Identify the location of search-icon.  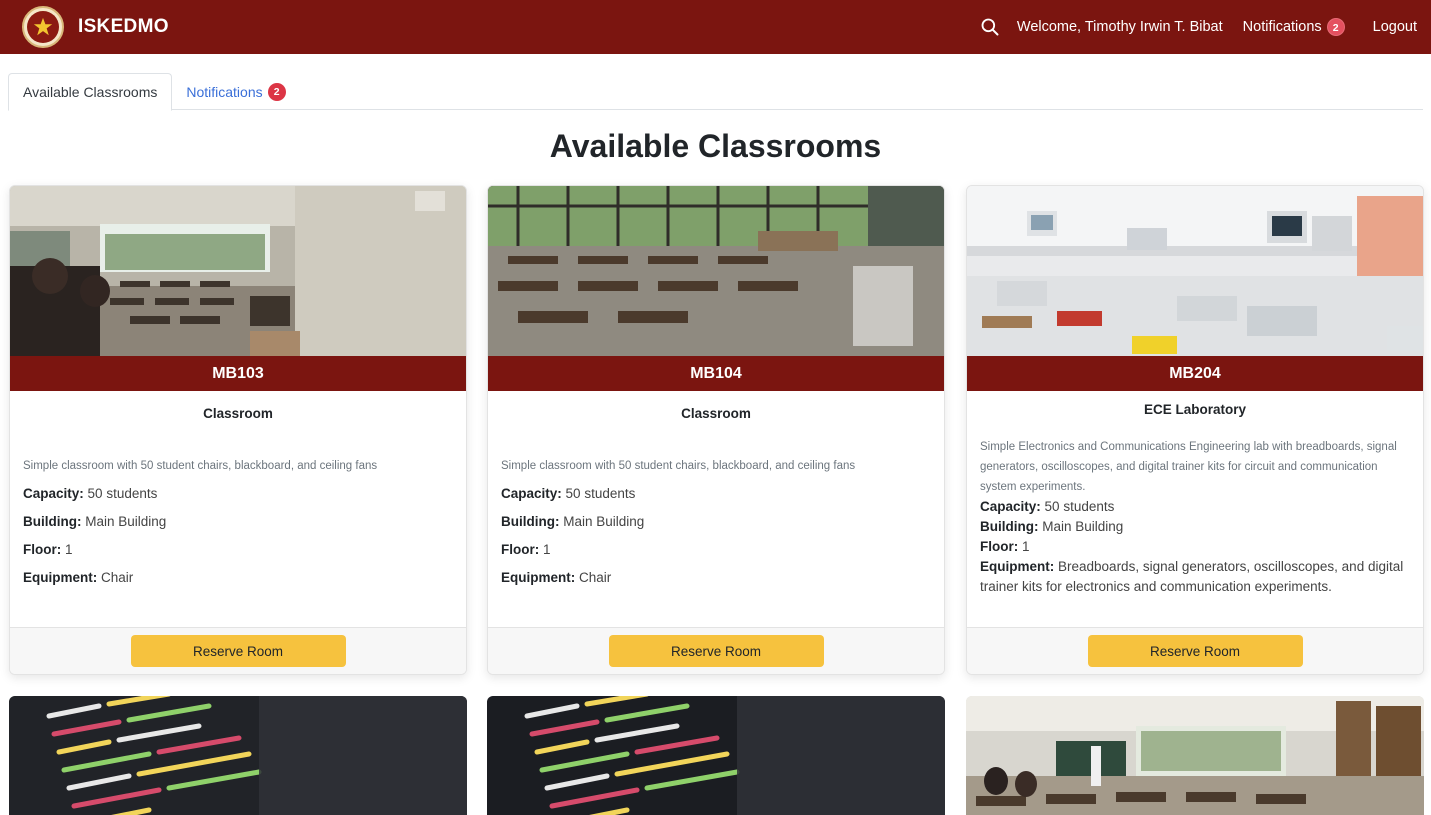
(990, 27).